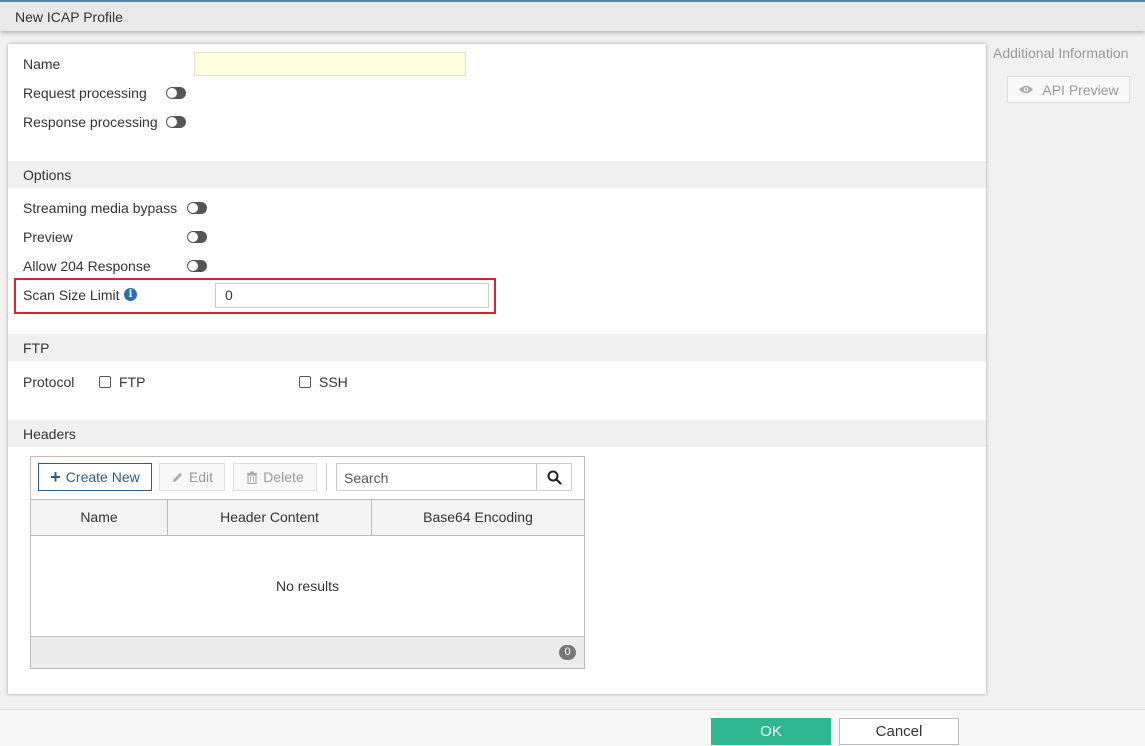  I want to click on request-processing-toggle, so click(176, 93).